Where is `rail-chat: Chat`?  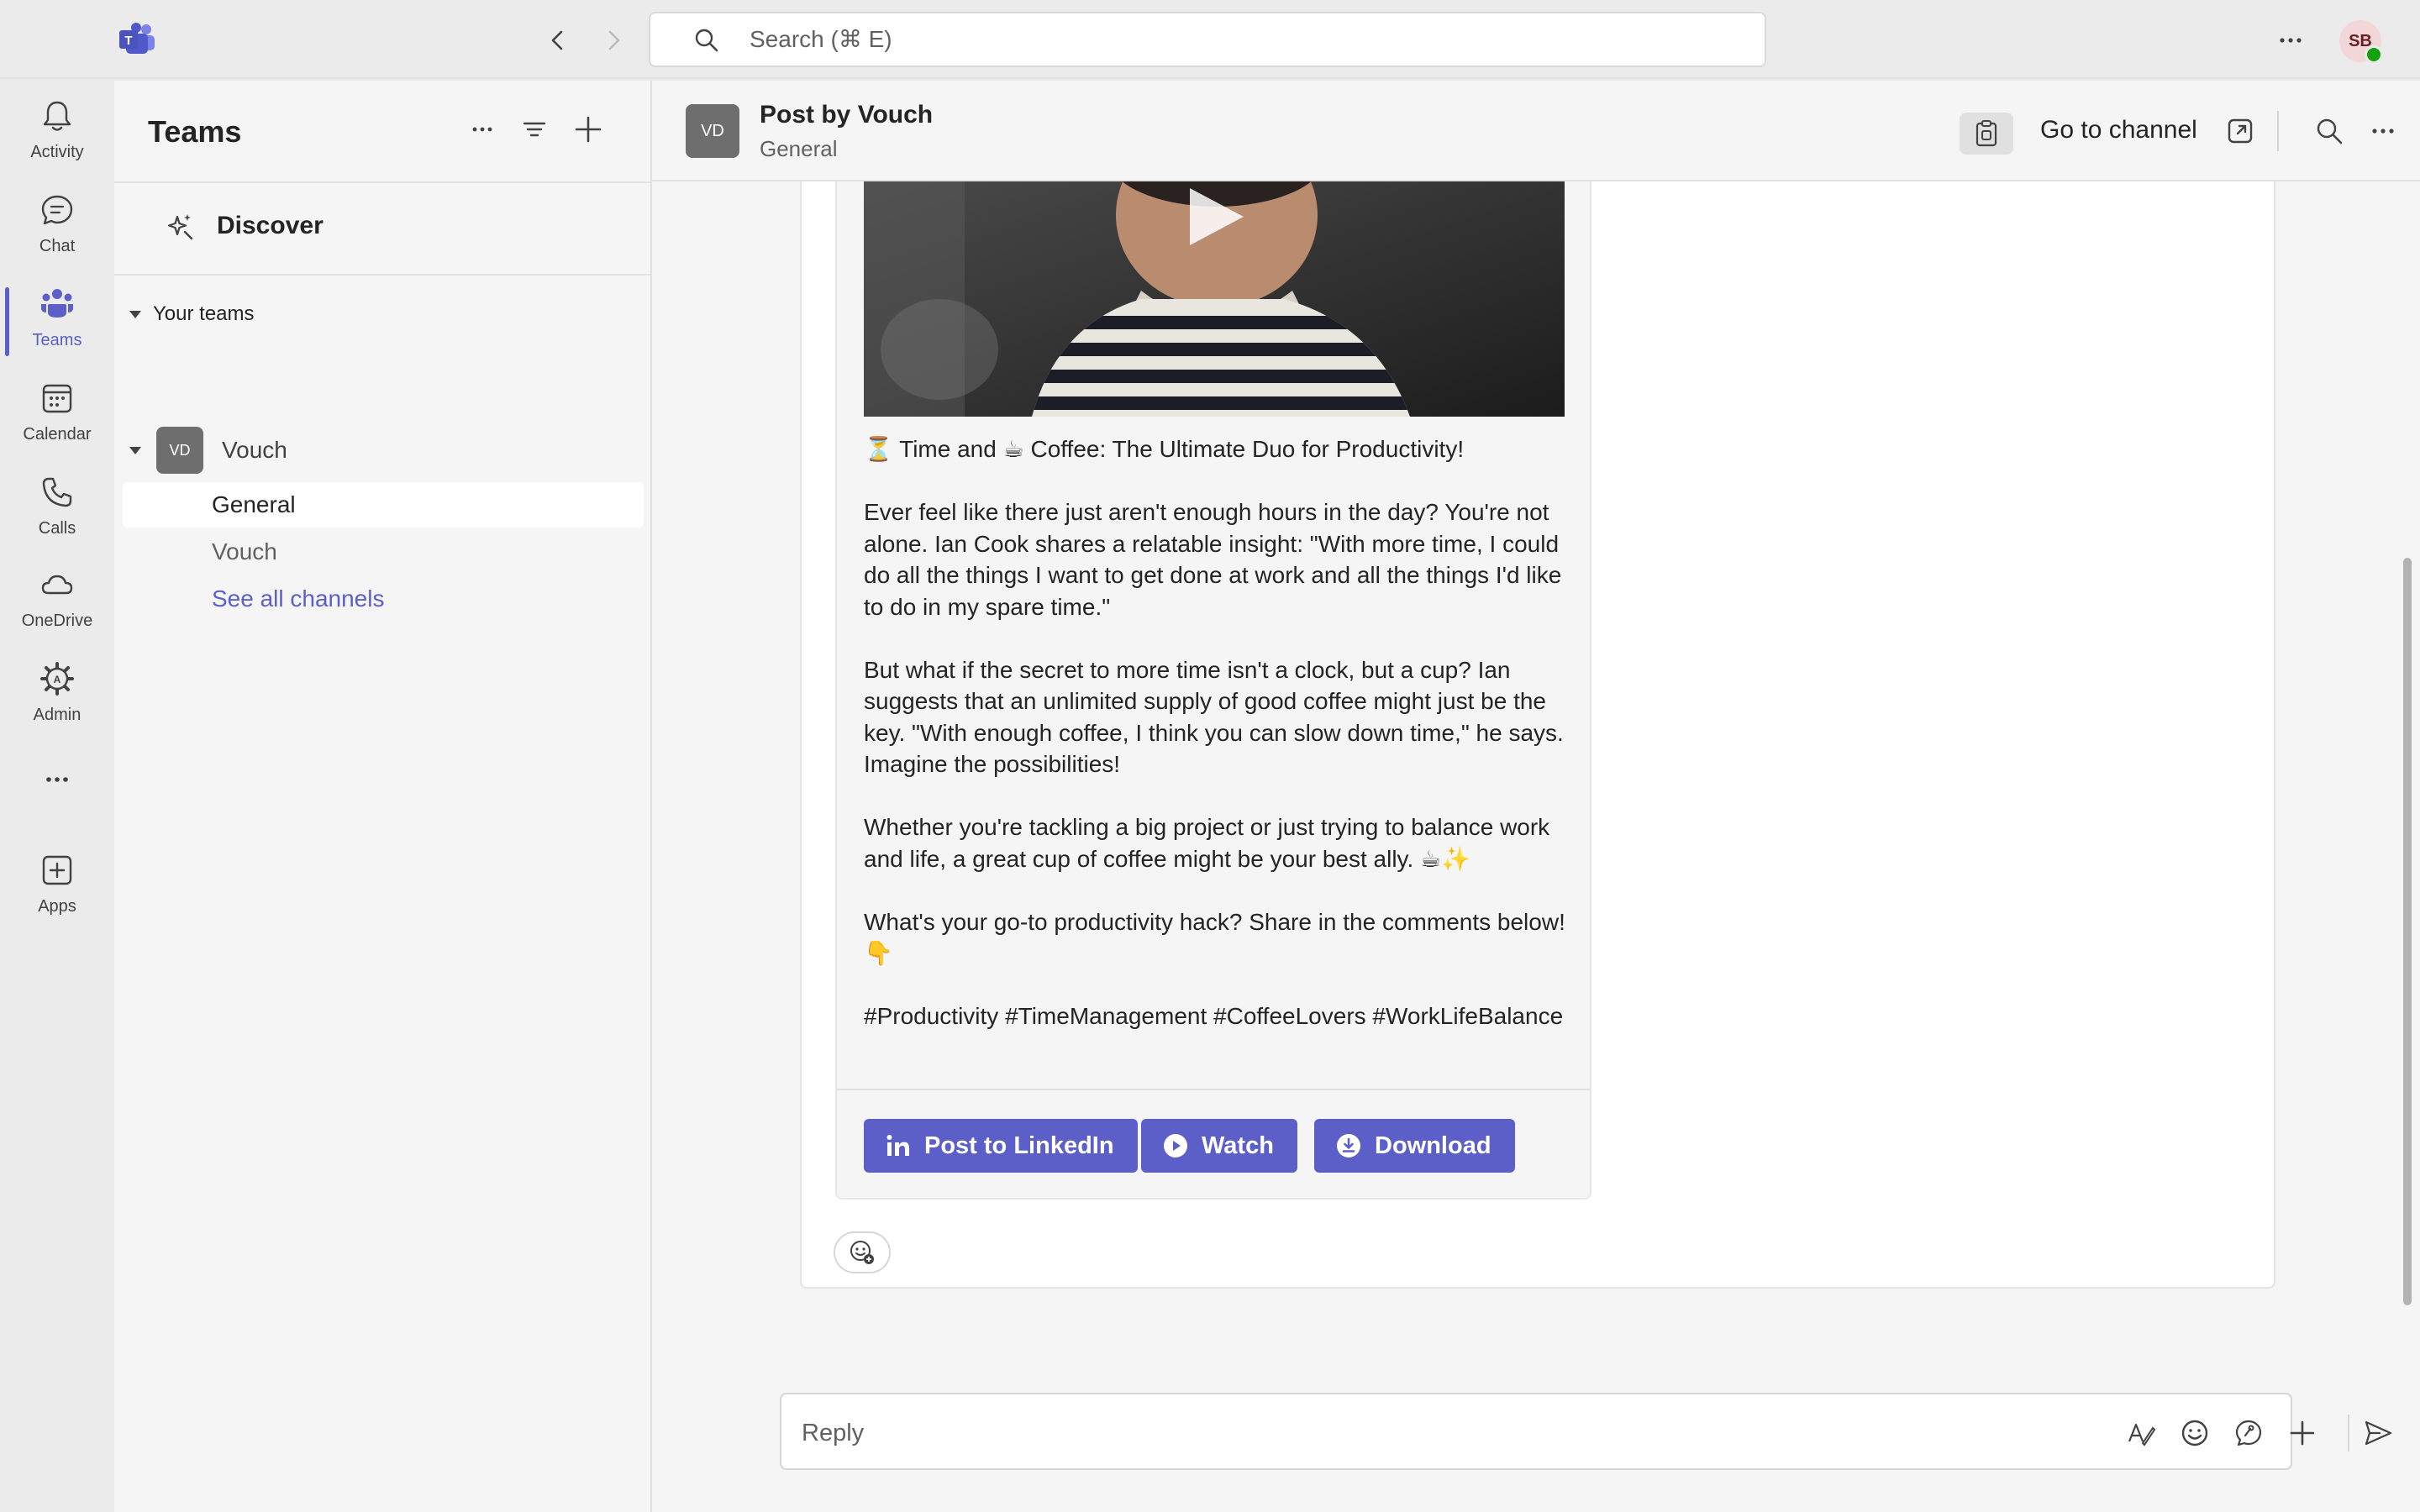
rail-chat: Chat is located at coordinates (57, 222).